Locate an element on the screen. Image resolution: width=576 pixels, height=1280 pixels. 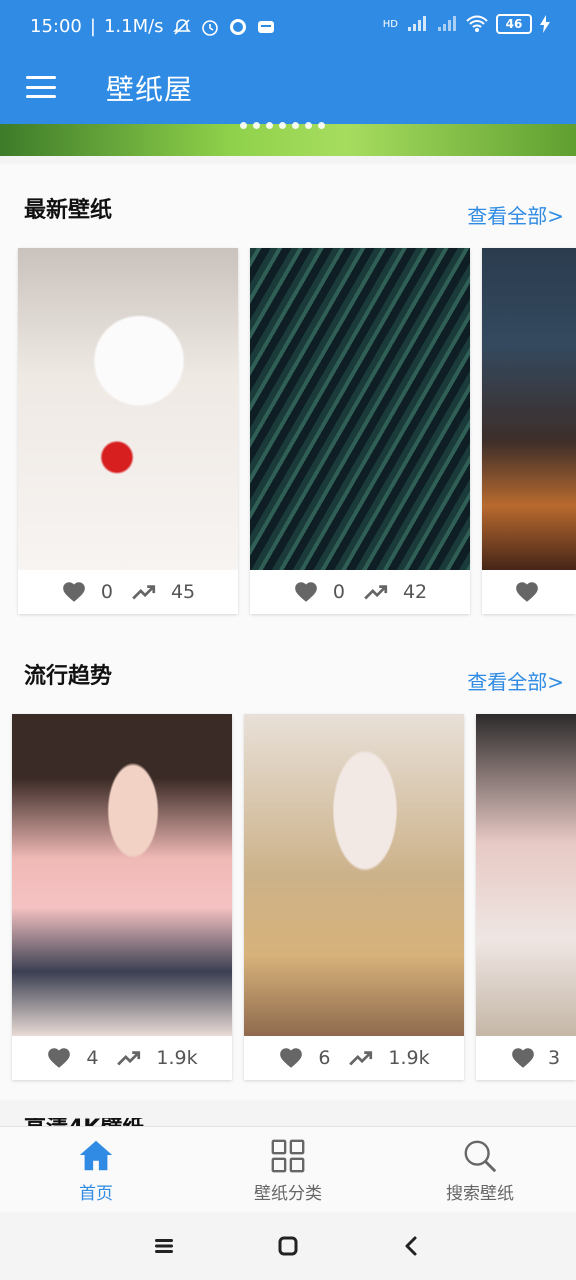
nav-search: 搜索壁纸 is located at coordinates (480, 1172).